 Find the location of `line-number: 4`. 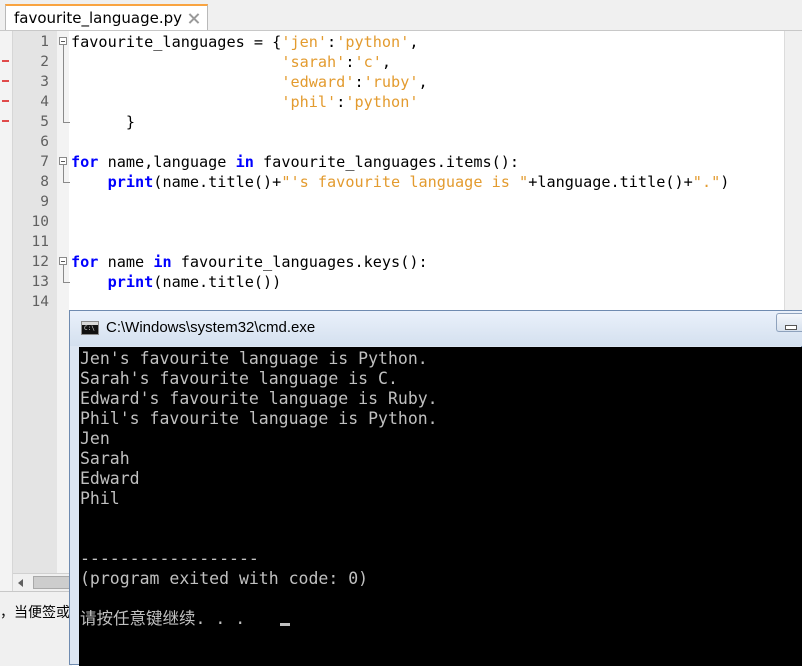

line-number: 4 is located at coordinates (44, 102).